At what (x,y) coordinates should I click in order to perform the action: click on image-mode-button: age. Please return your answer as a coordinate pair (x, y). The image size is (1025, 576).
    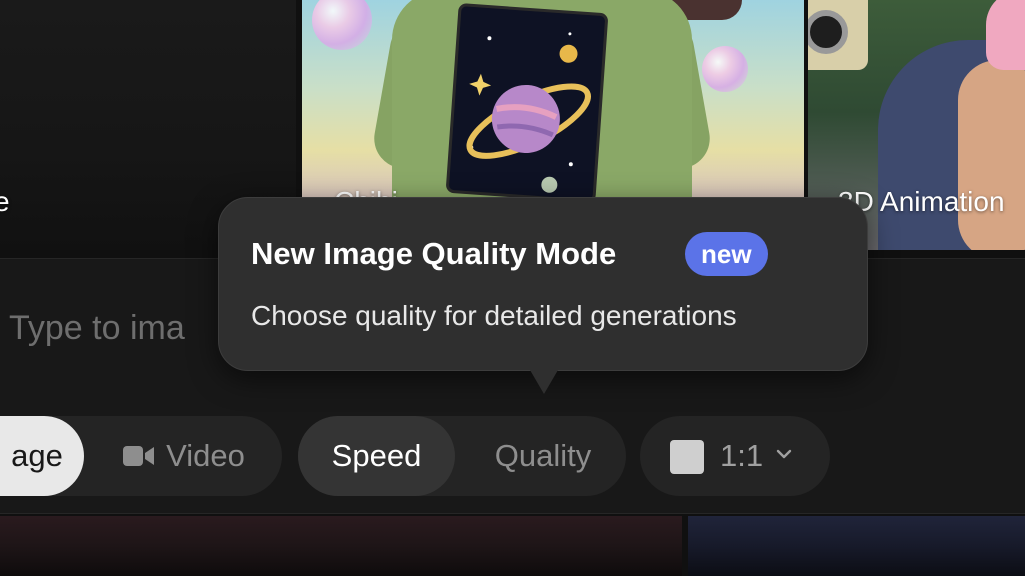
    Looking at the image, I should click on (42, 456).